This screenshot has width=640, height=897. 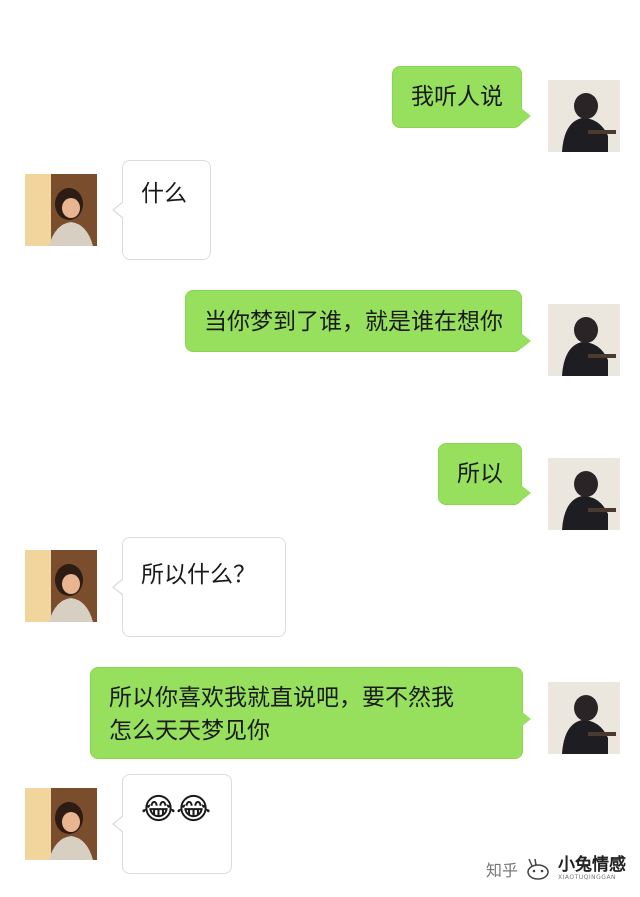 I want to click on message-text: 我听人说, so click(x=457, y=97).